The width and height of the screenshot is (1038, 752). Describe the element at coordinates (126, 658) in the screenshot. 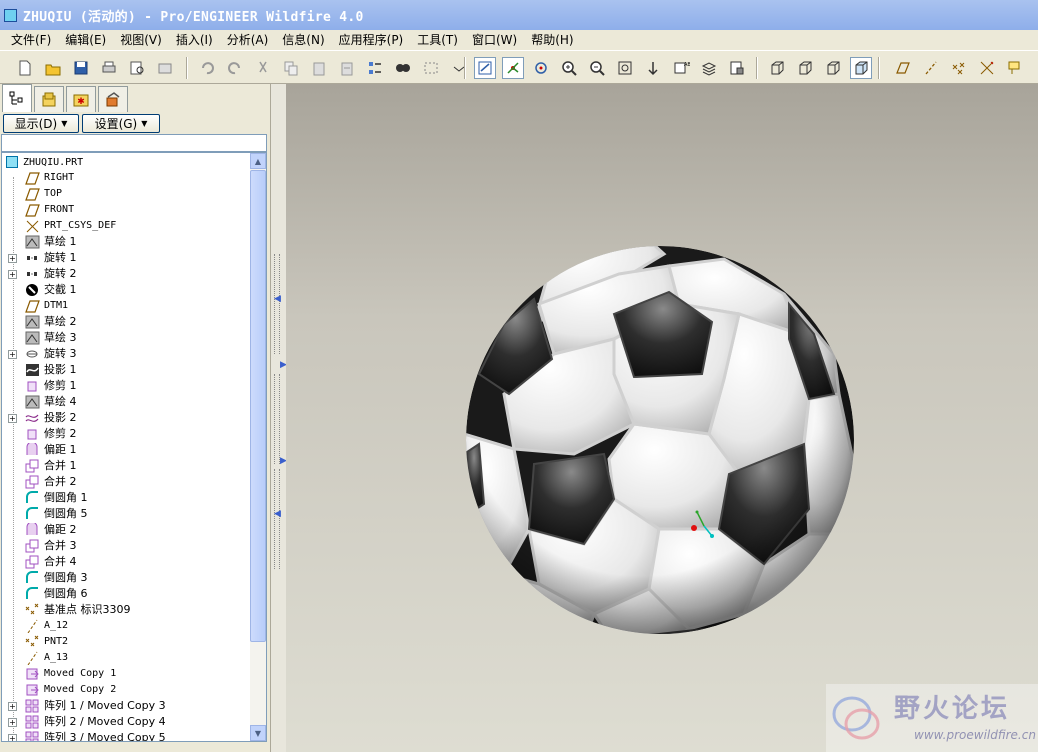

I see `tree-item: A_13` at that location.